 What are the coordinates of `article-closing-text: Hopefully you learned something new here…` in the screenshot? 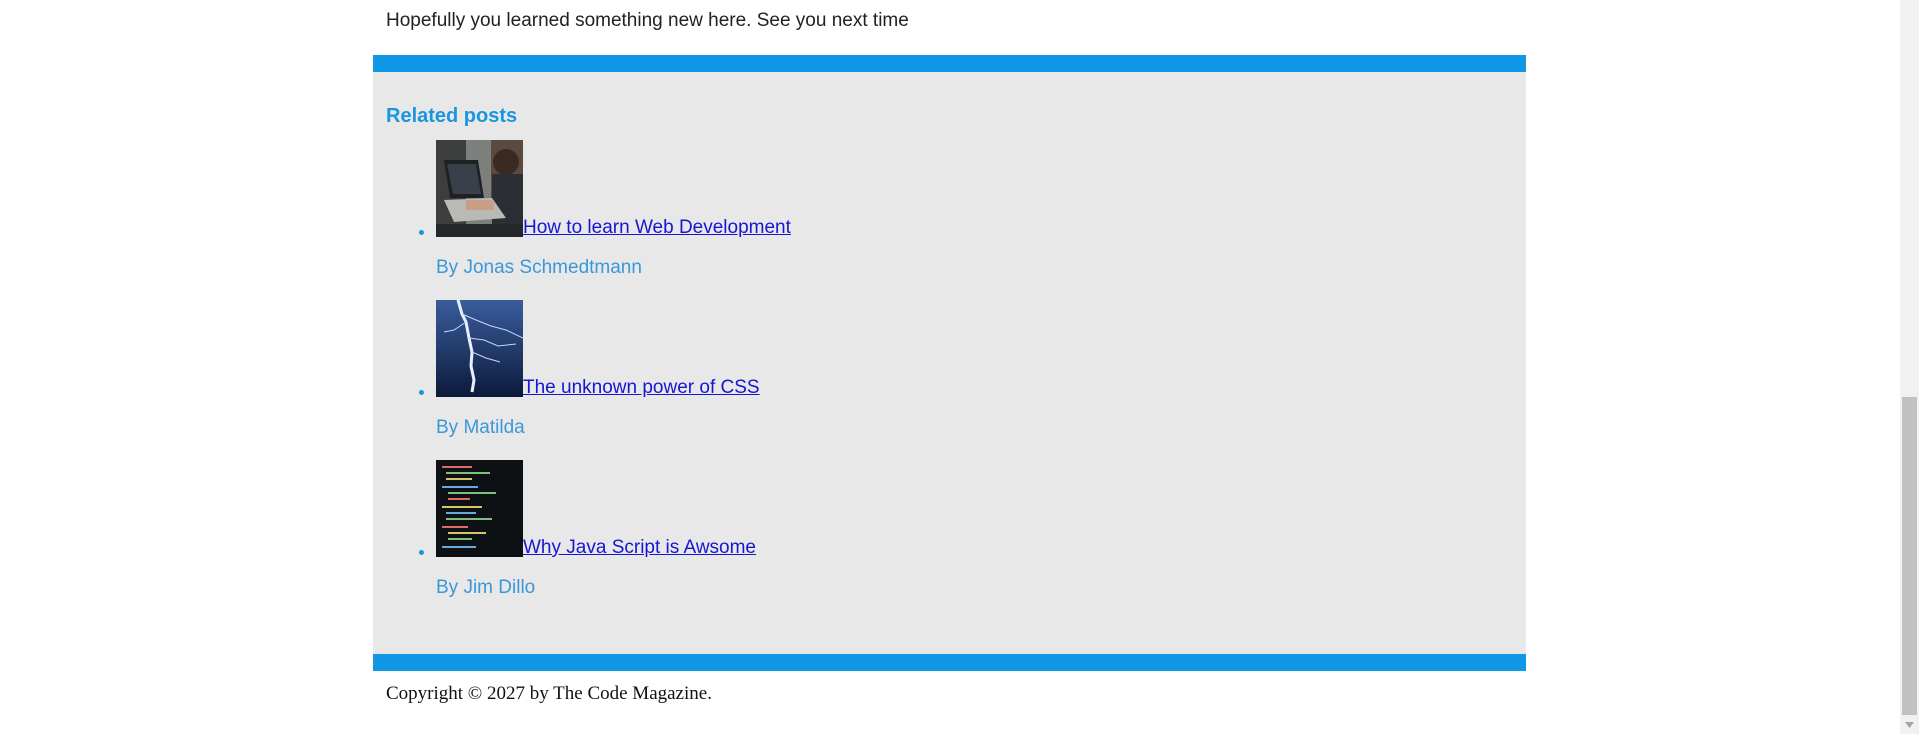 It's located at (647, 20).